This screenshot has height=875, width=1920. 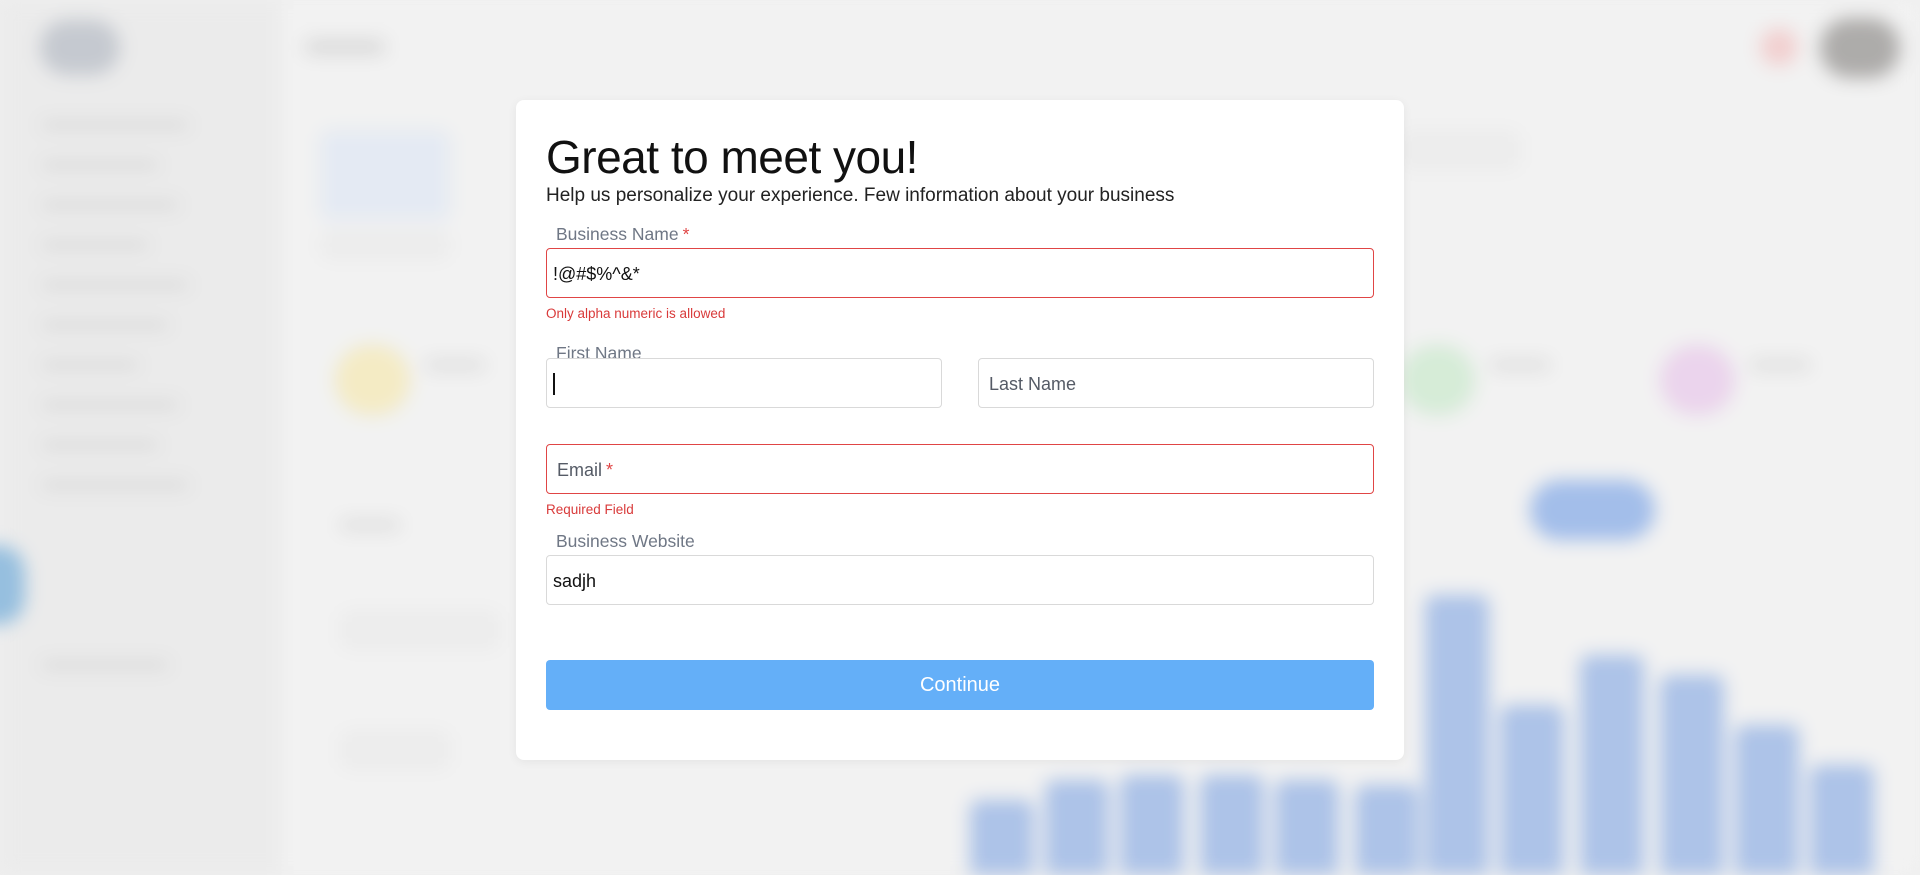 What do you see at coordinates (590, 509) in the screenshot?
I see `email-error: Required Field` at bounding box center [590, 509].